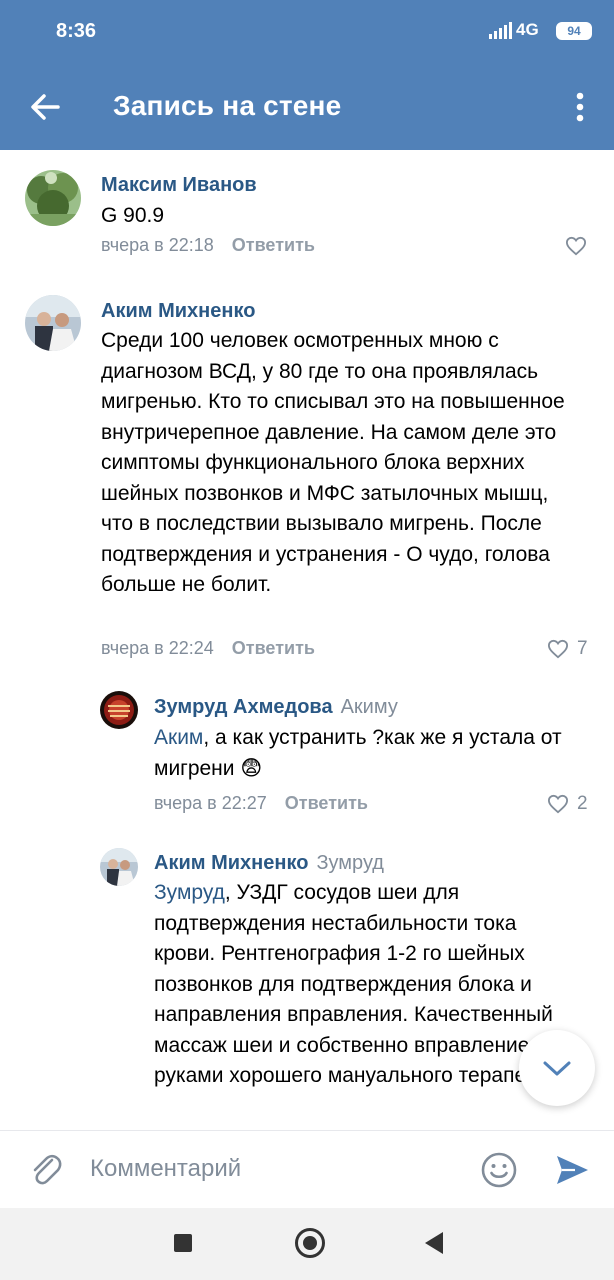  What do you see at coordinates (178, 737) in the screenshot?
I see `mention-link: Аким` at bounding box center [178, 737].